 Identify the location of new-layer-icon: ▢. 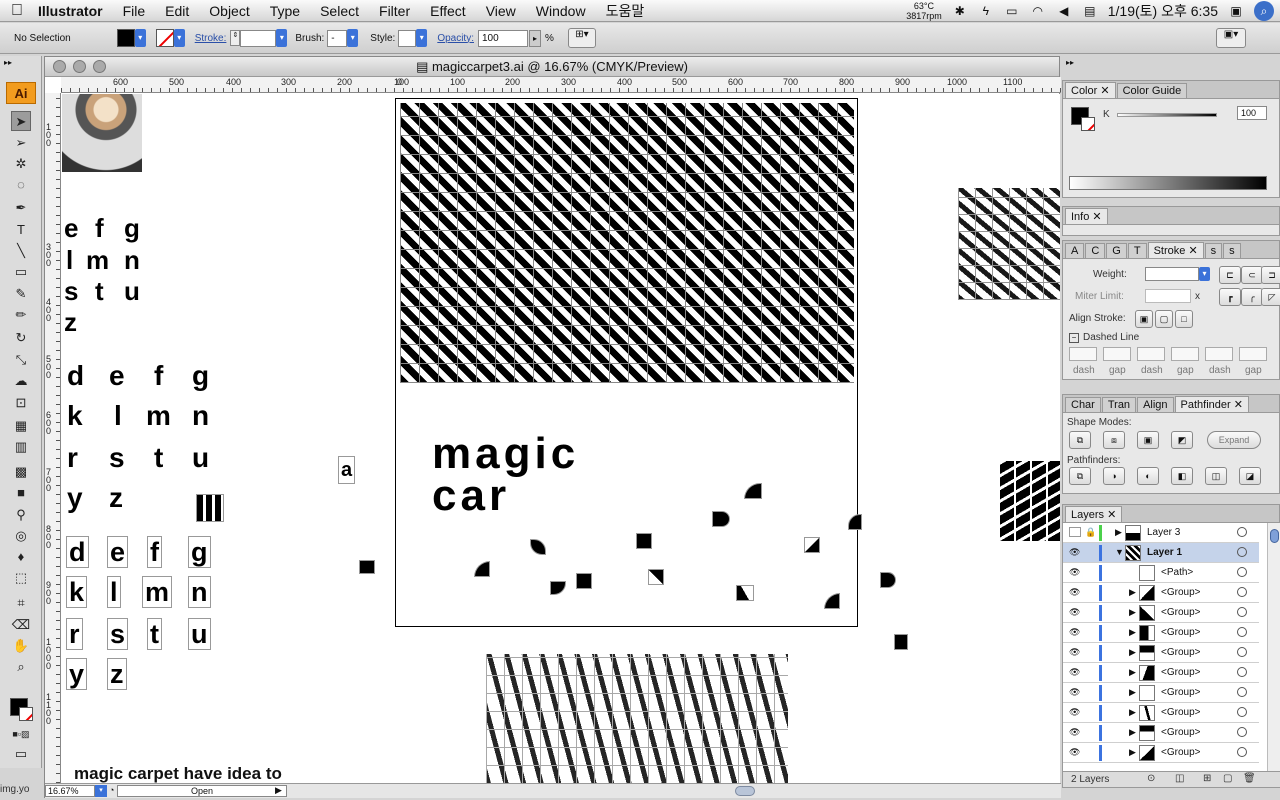
(1227, 778).